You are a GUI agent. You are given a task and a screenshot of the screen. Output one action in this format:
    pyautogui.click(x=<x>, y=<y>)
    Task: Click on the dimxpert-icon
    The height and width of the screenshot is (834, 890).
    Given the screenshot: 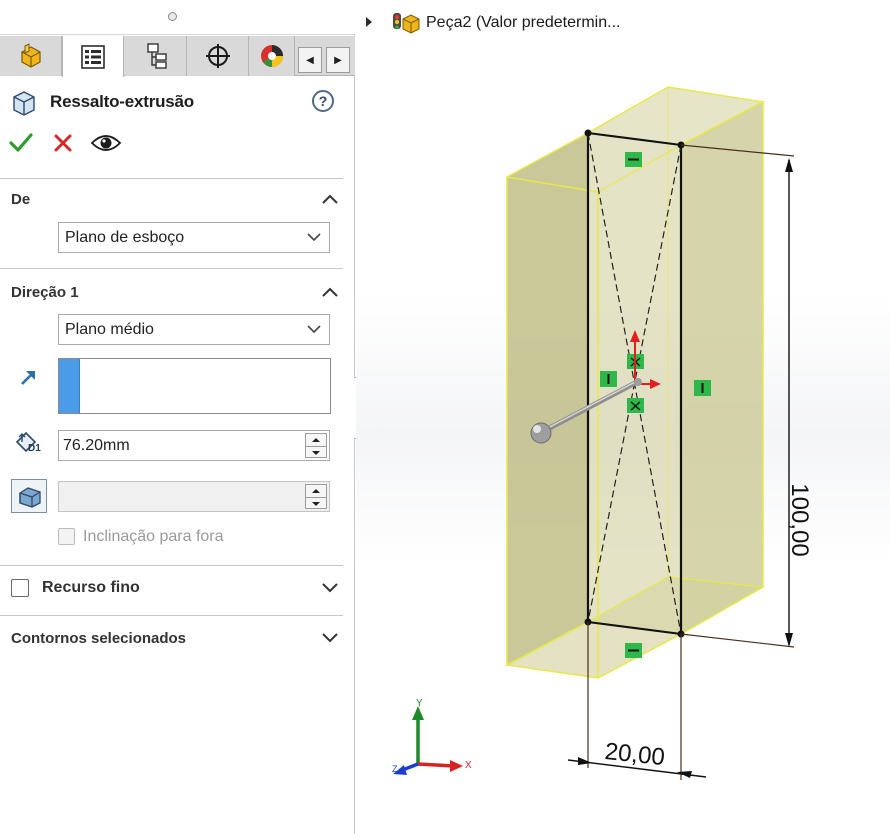 What is the action you would take?
    pyautogui.click(x=217, y=56)
    